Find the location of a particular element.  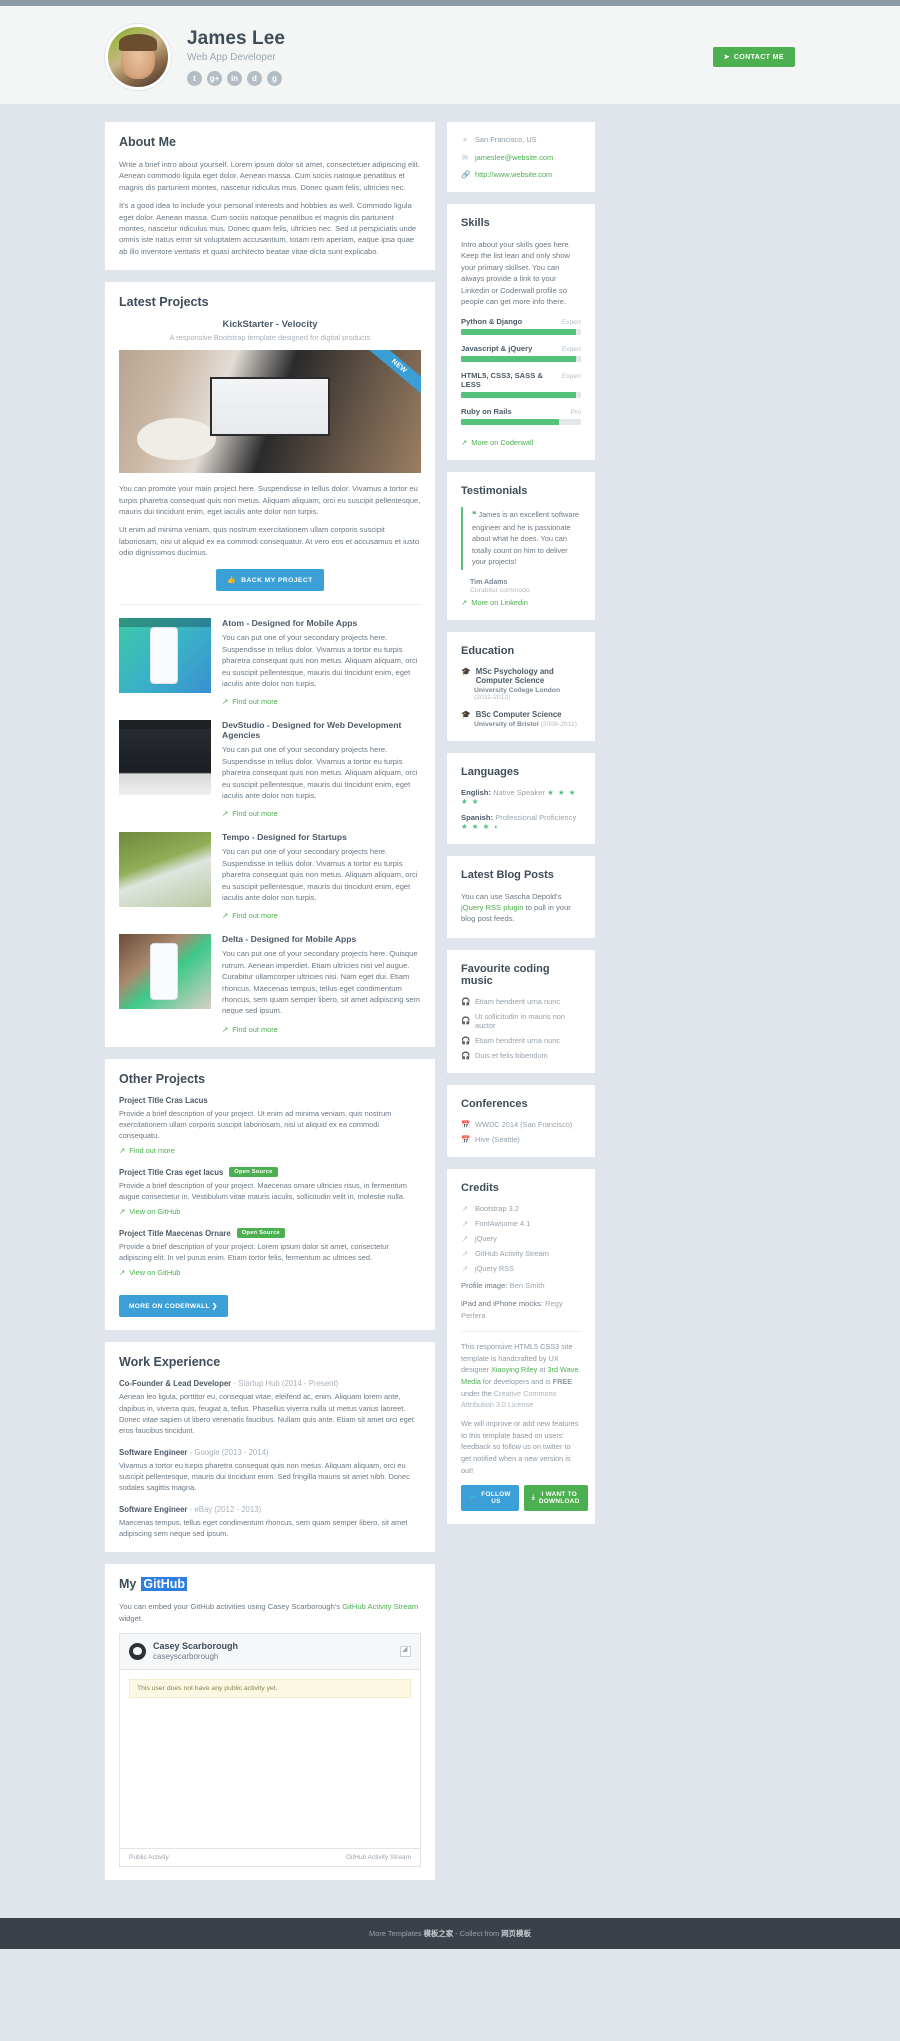

skill-name: Python & Django is located at coordinates (492, 322).